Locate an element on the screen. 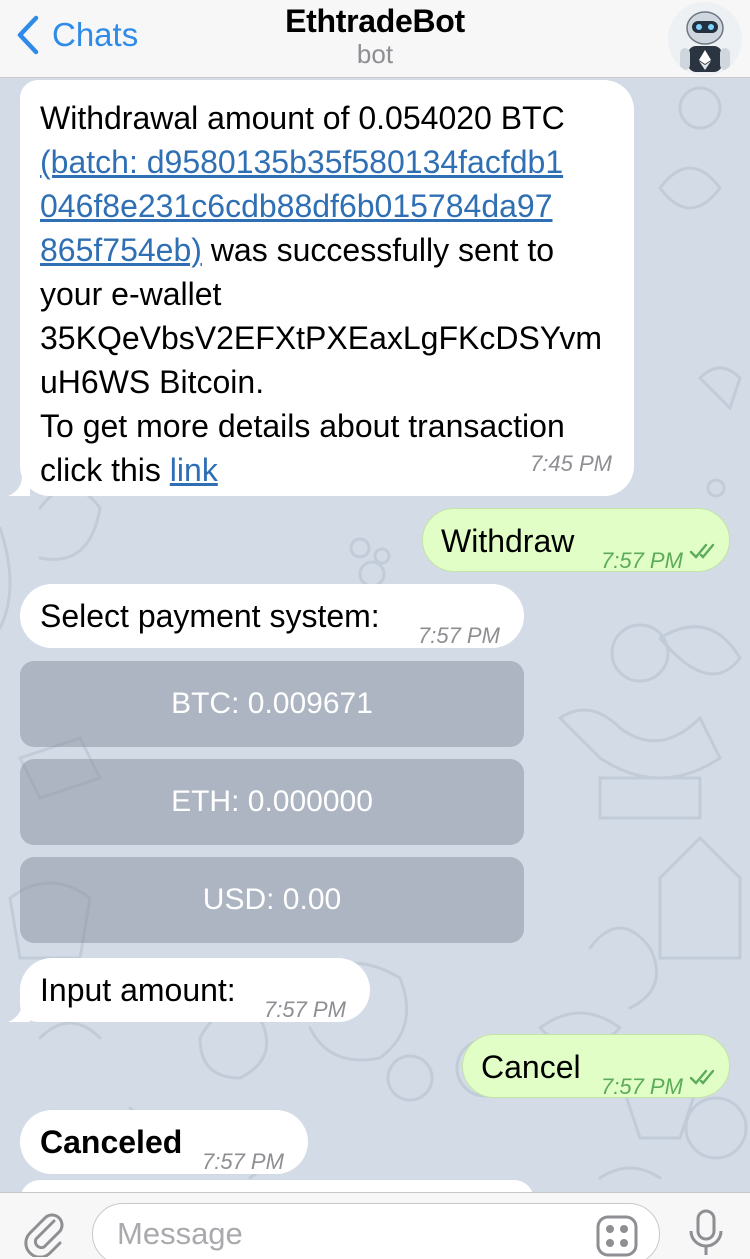 Image resolution: width=750 pixels, height=1259 pixels. message-input-amount: Input amount: 7:57 PM is located at coordinates (195, 990).